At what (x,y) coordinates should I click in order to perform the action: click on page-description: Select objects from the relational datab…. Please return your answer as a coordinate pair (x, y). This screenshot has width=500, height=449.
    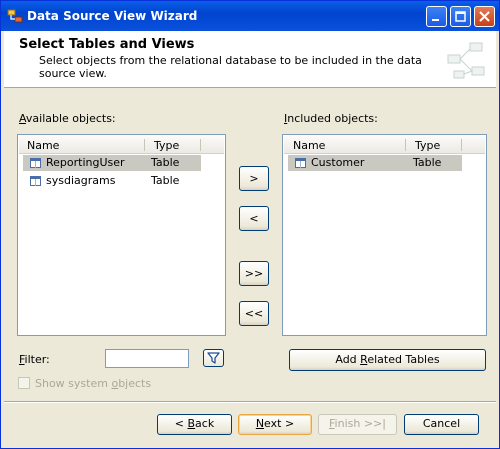
    Looking at the image, I should click on (230, 67).